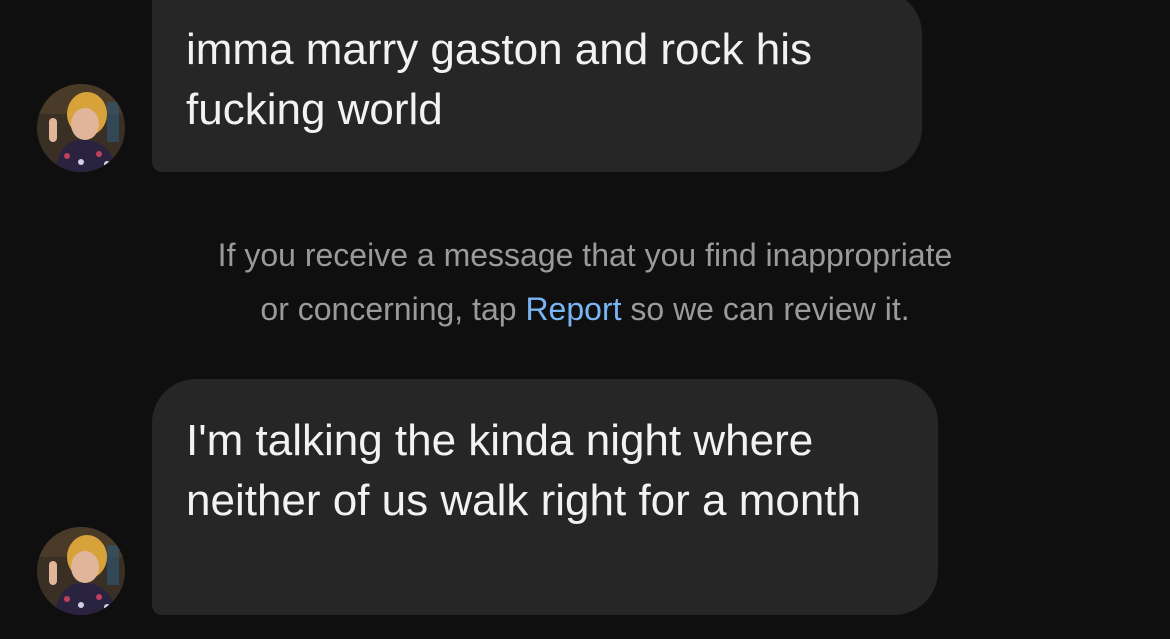 The height and width of the screenshot is (639, 1170). Describe the element at coordinates (765, 309) in the screenshot. I see `notice-text-after: so we can review it.` at that location.